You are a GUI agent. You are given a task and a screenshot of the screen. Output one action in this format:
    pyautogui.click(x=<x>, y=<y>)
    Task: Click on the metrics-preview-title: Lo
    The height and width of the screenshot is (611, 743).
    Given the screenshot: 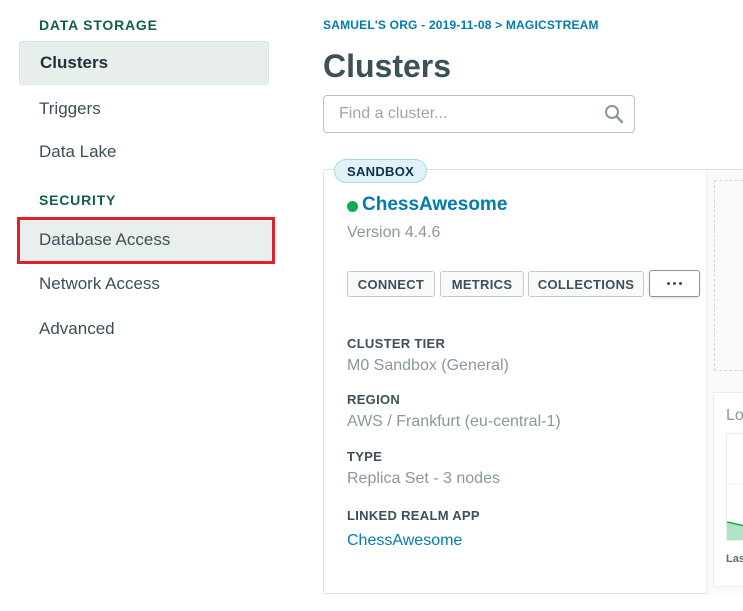 What is the action you would take?
    pyautogui.click(x=734, y=415)
    